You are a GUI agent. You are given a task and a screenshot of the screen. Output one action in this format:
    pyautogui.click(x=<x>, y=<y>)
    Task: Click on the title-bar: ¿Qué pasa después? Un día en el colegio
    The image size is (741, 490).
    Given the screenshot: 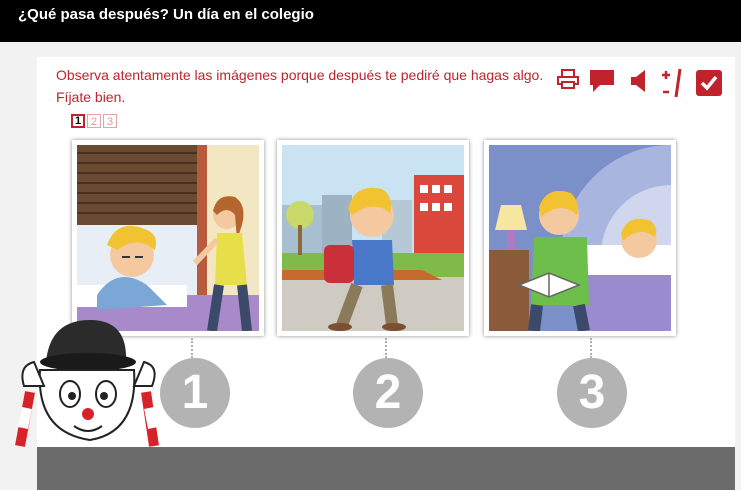 What is the action you would take?
    pyautogui.click(x=370, y=21)
    